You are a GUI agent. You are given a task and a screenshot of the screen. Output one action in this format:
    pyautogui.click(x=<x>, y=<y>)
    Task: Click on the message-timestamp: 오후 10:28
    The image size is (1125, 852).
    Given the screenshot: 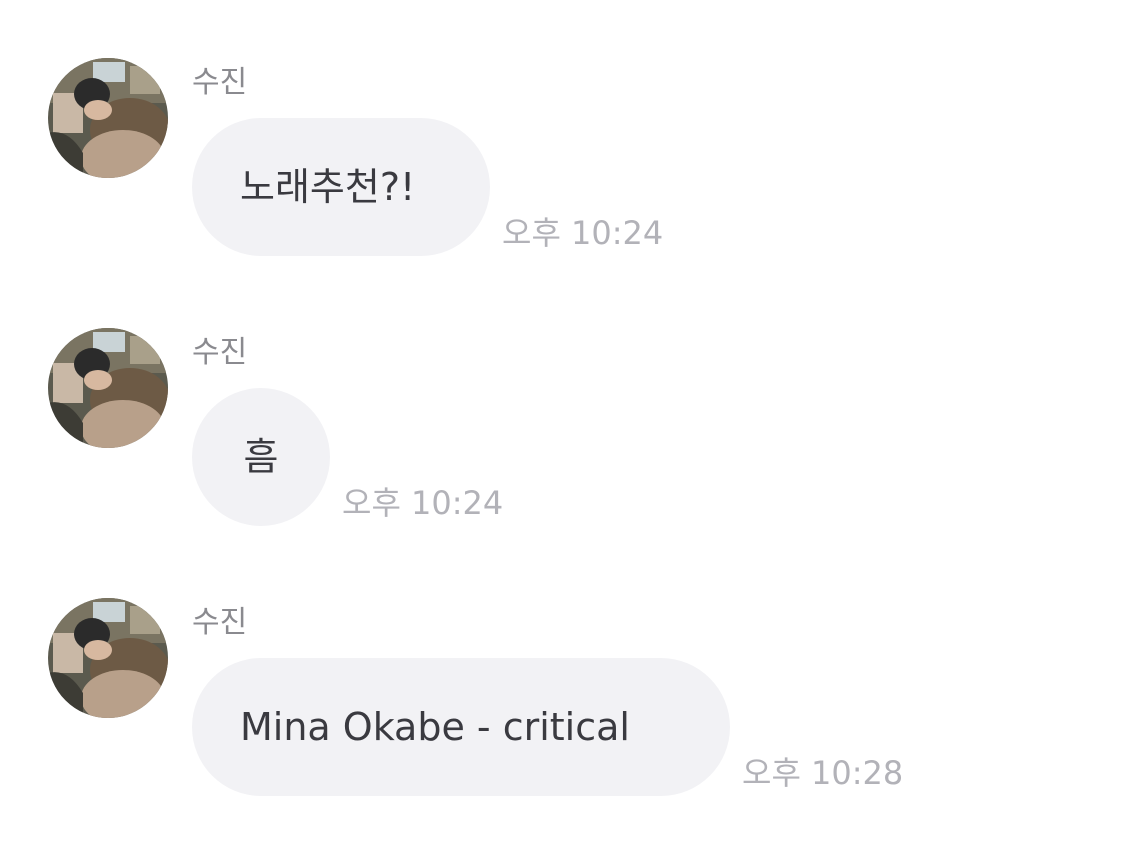 What is the action you would take?
    pyautogui.click(x=823, y=773)
    